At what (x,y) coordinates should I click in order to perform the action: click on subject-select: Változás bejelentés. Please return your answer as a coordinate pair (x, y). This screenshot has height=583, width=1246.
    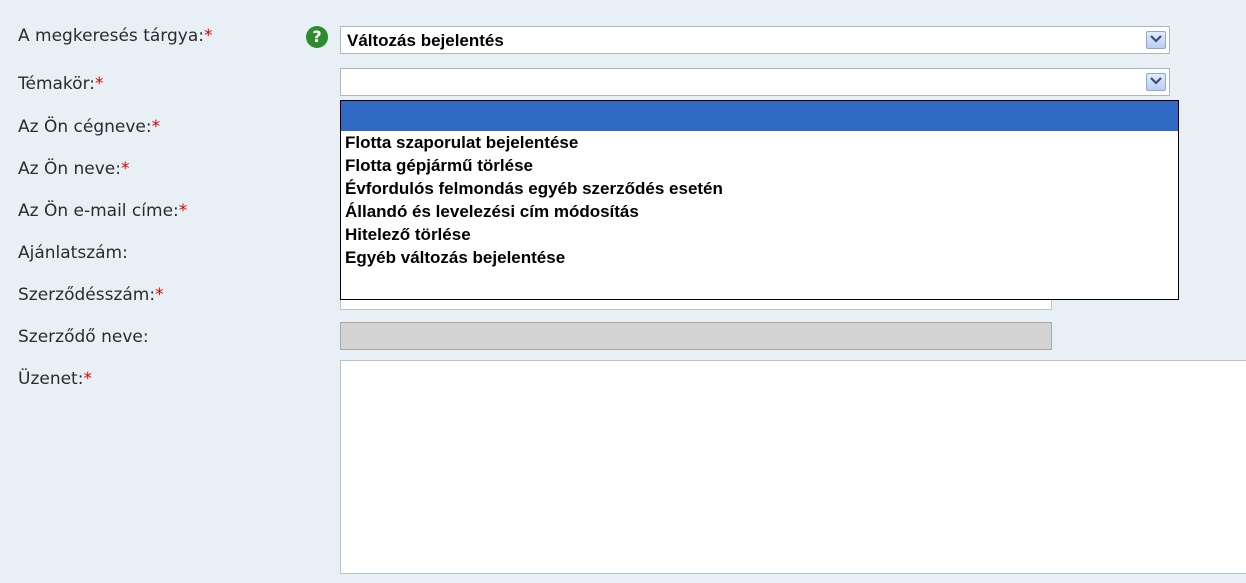
    Looking at the image, I should click on (755, 40).